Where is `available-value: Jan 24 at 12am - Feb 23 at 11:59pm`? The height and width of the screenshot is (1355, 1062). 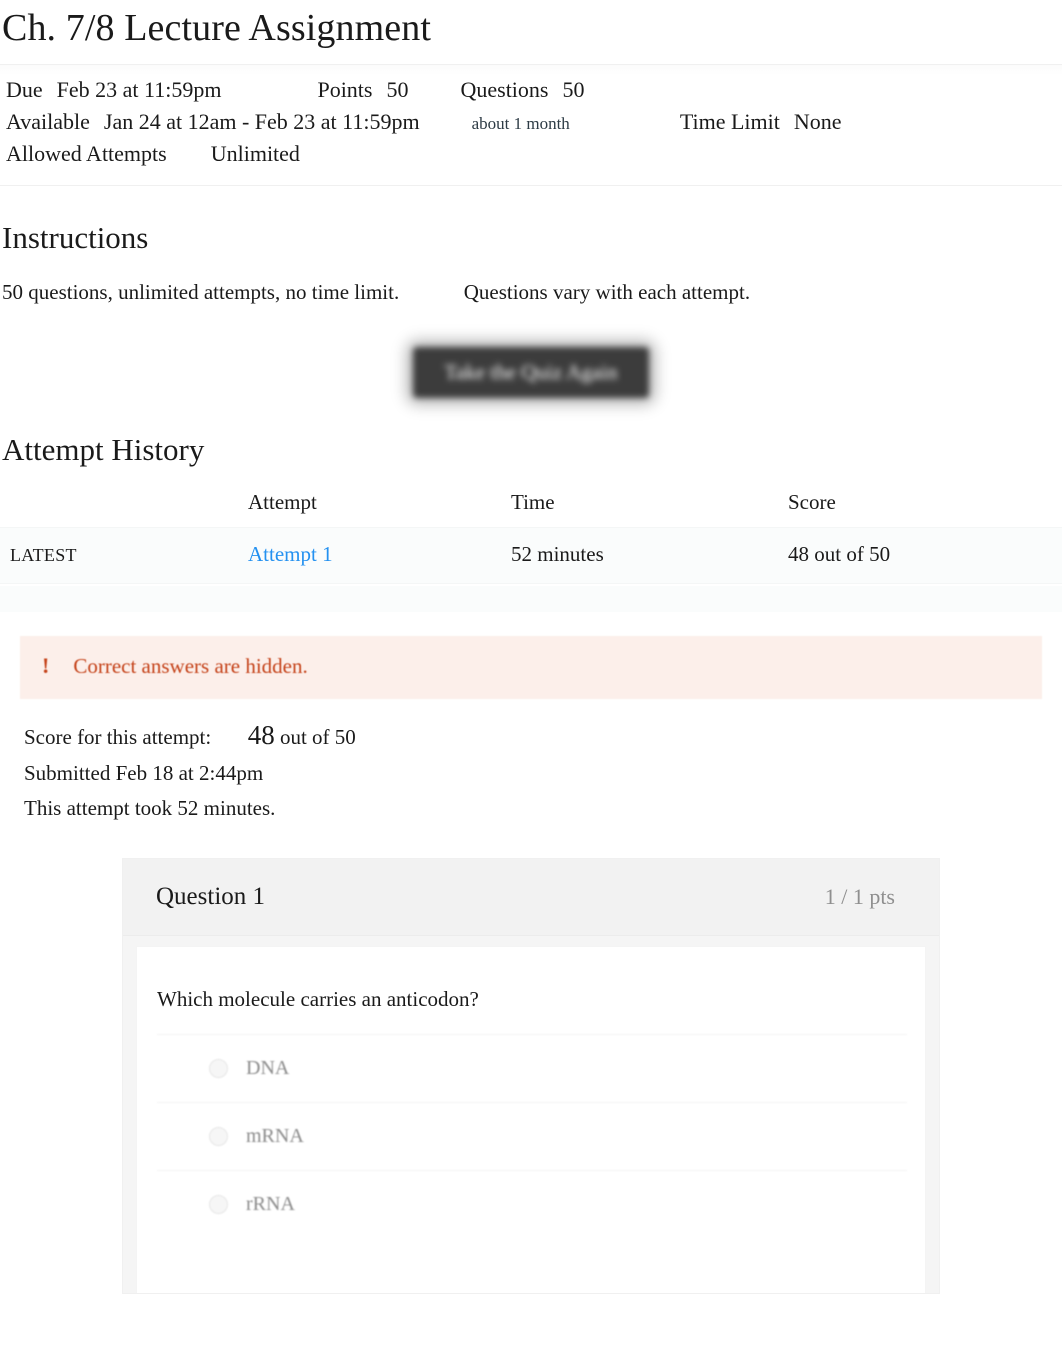
available-value: Jan 24 at 12am - Feb 23 at 11:59pm is located at coordinates (261, 121).